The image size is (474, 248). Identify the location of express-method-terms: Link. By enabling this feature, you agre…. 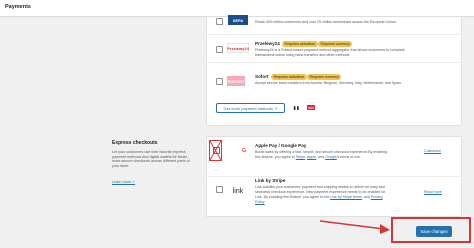
(319, 197).